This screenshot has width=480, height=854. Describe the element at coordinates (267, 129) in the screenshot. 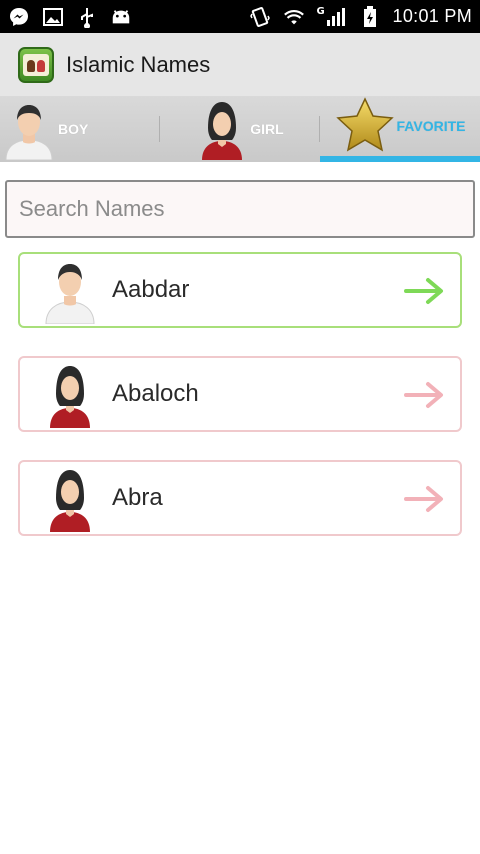

I see `tab-girl-label: GIRL` at that location.